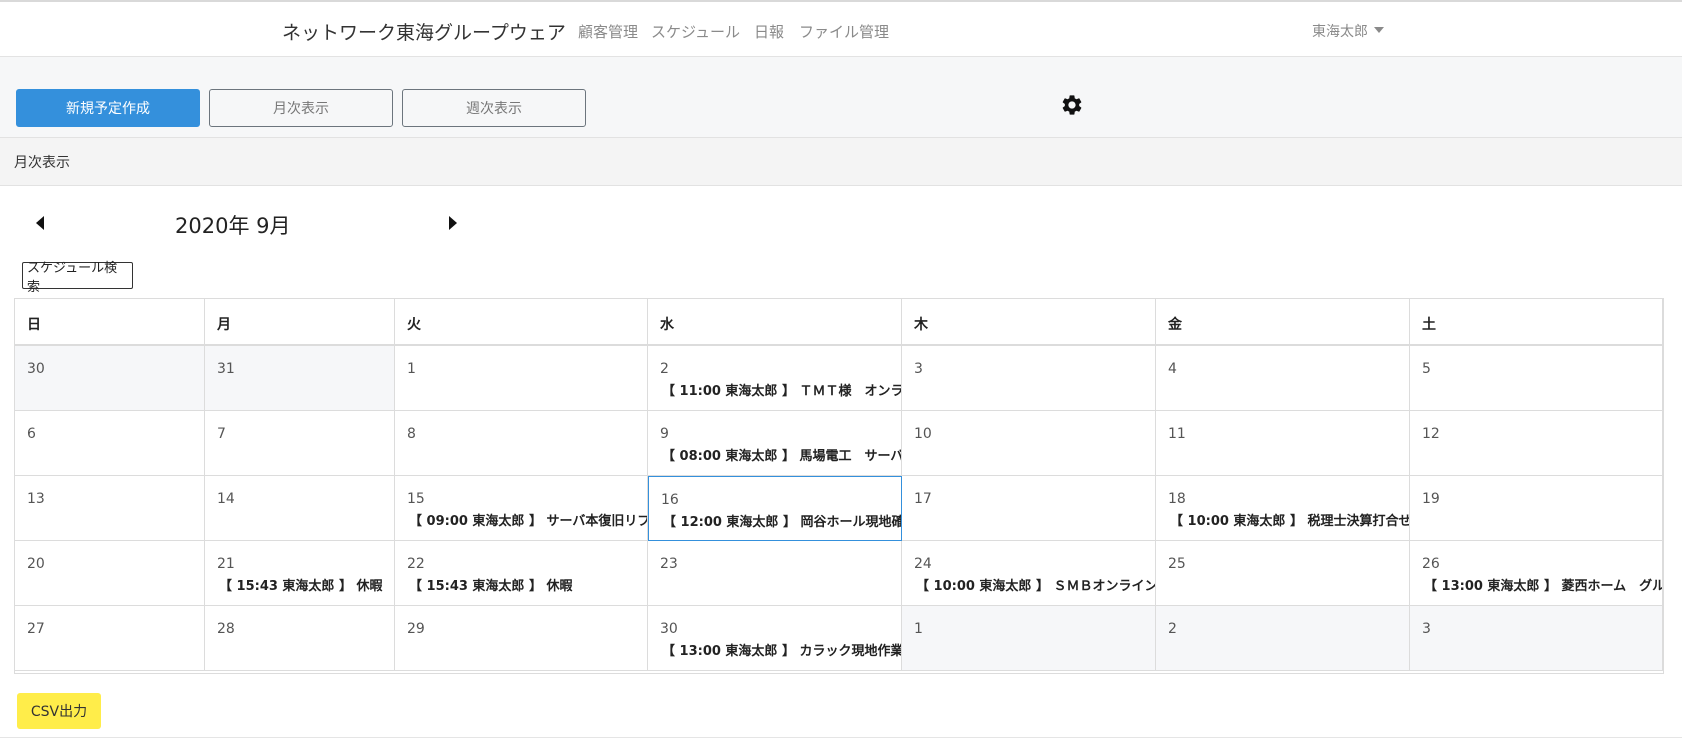  What do you see at coordinates (226, 564) in the screenshot?
I see `day-number: 21` at bounding box center [226, 564].